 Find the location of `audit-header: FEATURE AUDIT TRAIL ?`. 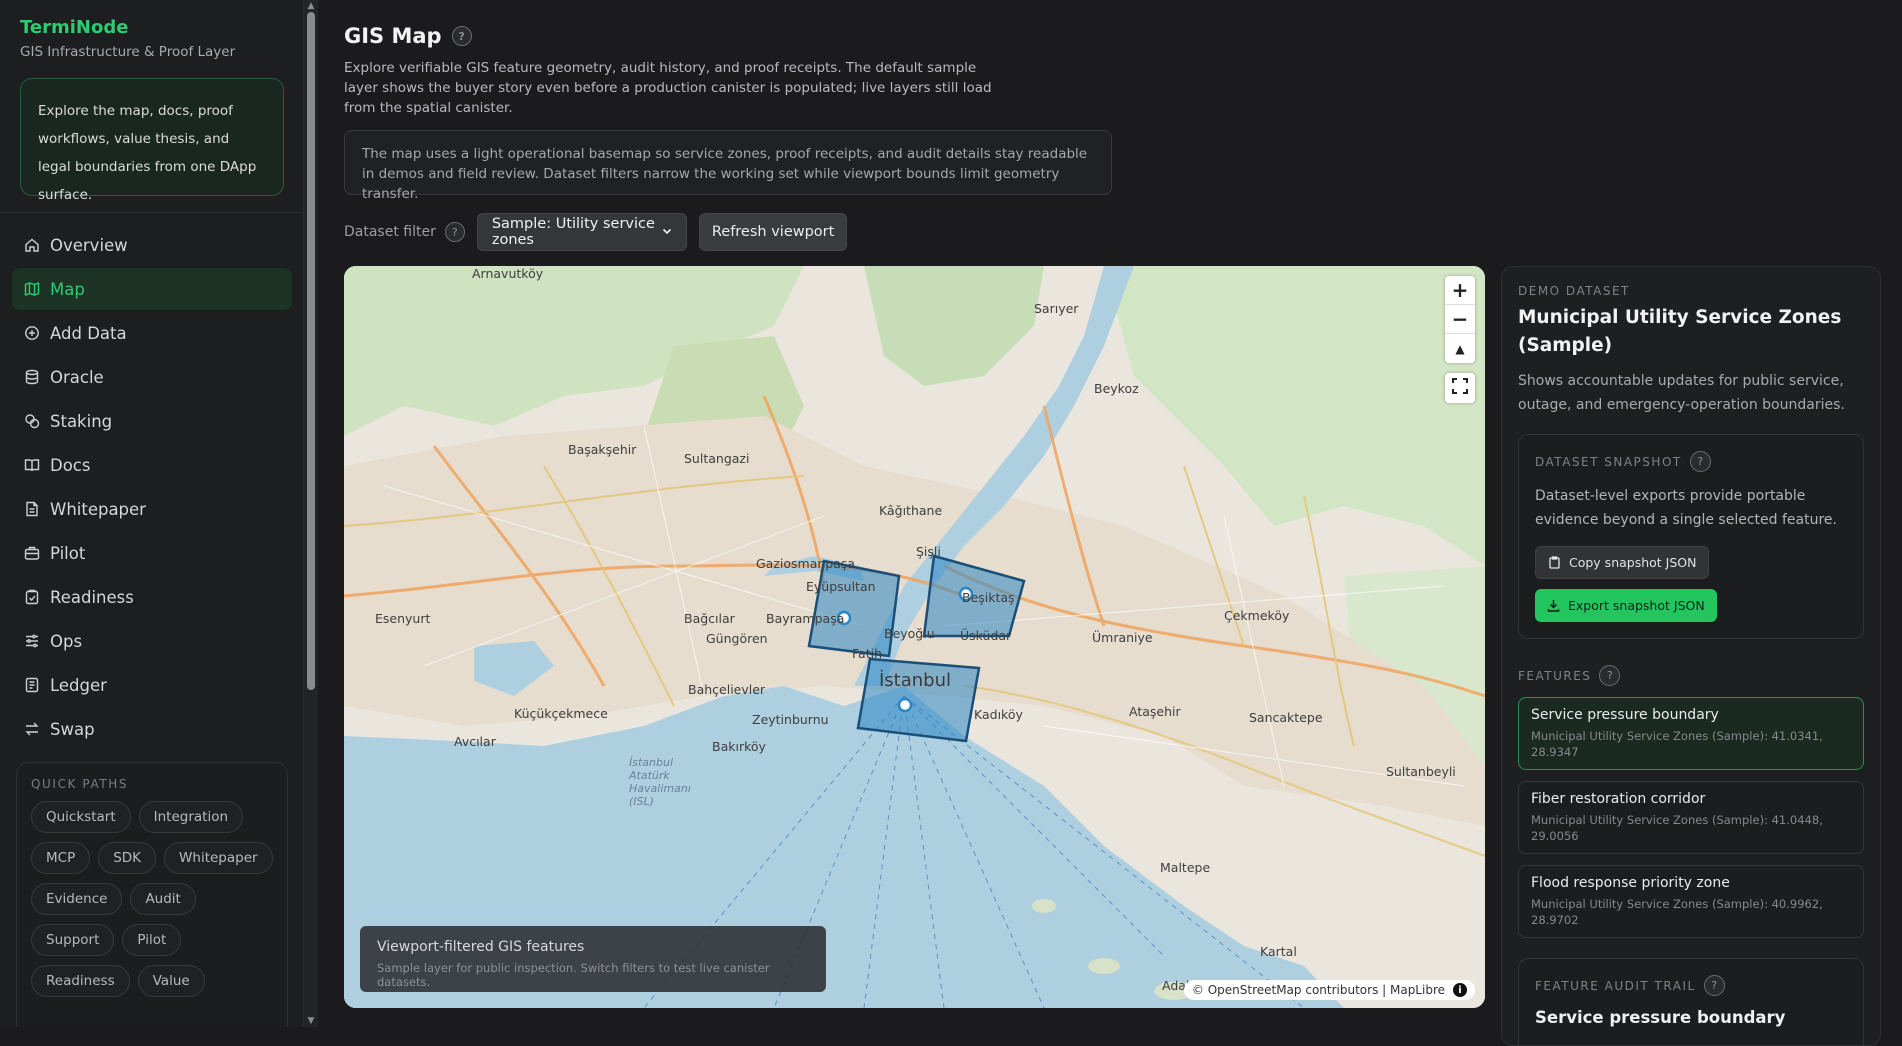

audit-header: FEATURE AUDIT TRAIL ? is located at coordinates (1691, 985).